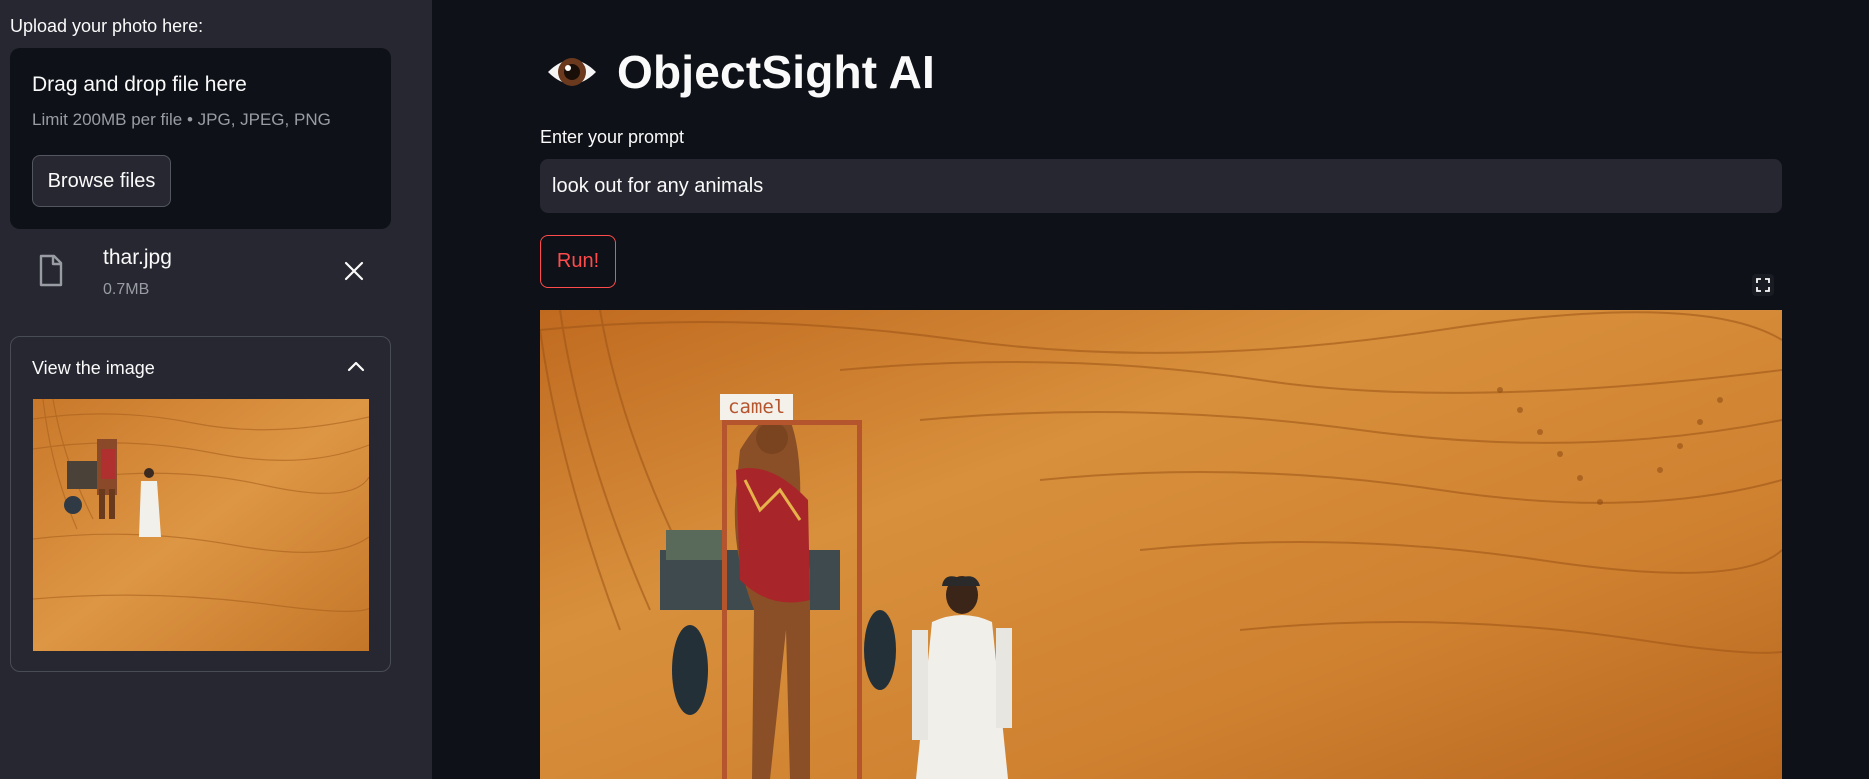 This screenshot has width=1869, height=779. I want to click on fullscreen-icon, so click(1763, 285).